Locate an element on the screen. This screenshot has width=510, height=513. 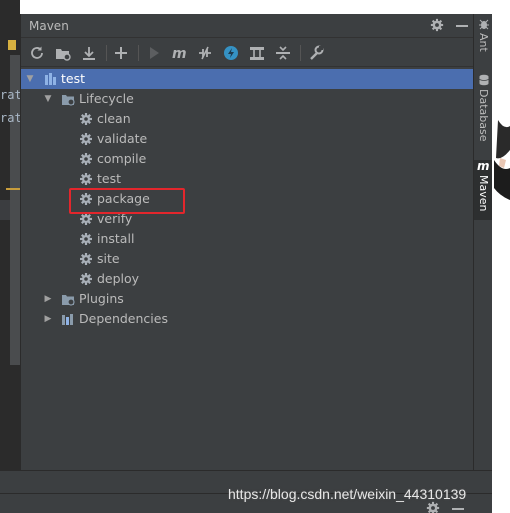
add-maven-projects-icon is located at coordinates (63, 53).